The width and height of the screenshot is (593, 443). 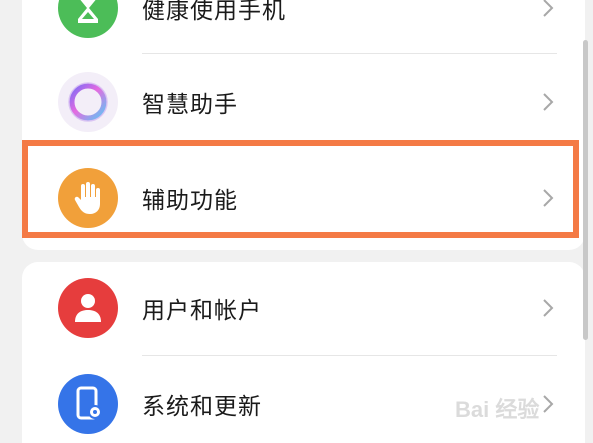 What do you see at coordinates (202, 311) in the screenshot?
I see `settings-item-label: 用户和帐户` at bounding box center [202, 311].